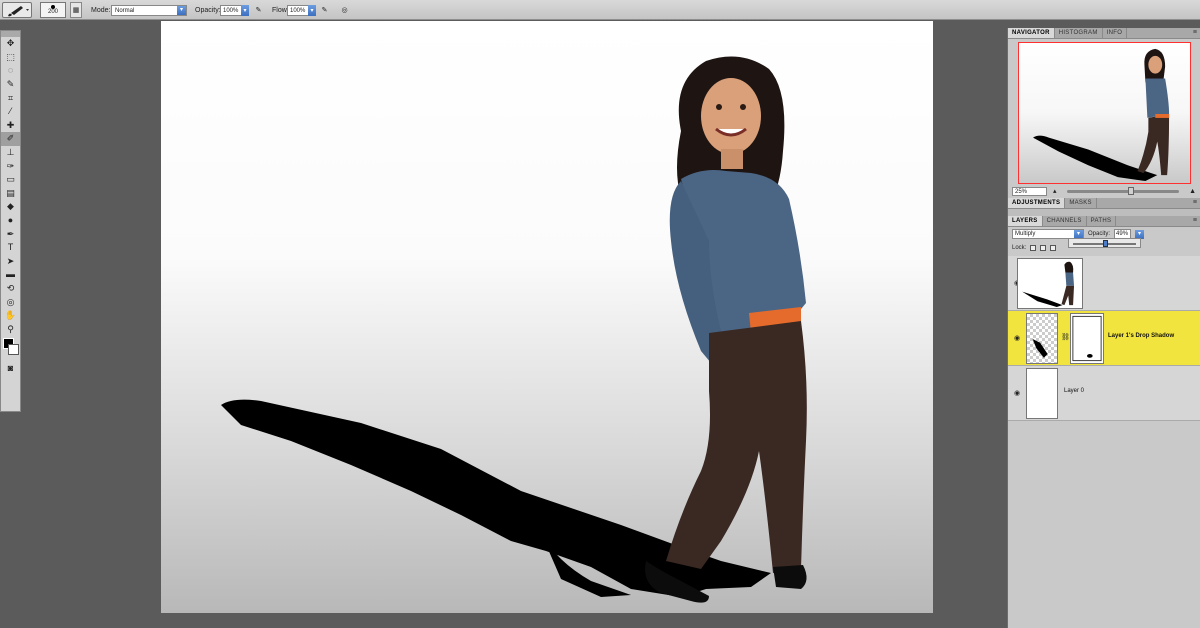  I want to click on dodge-tool: ●, so click(10, 221).